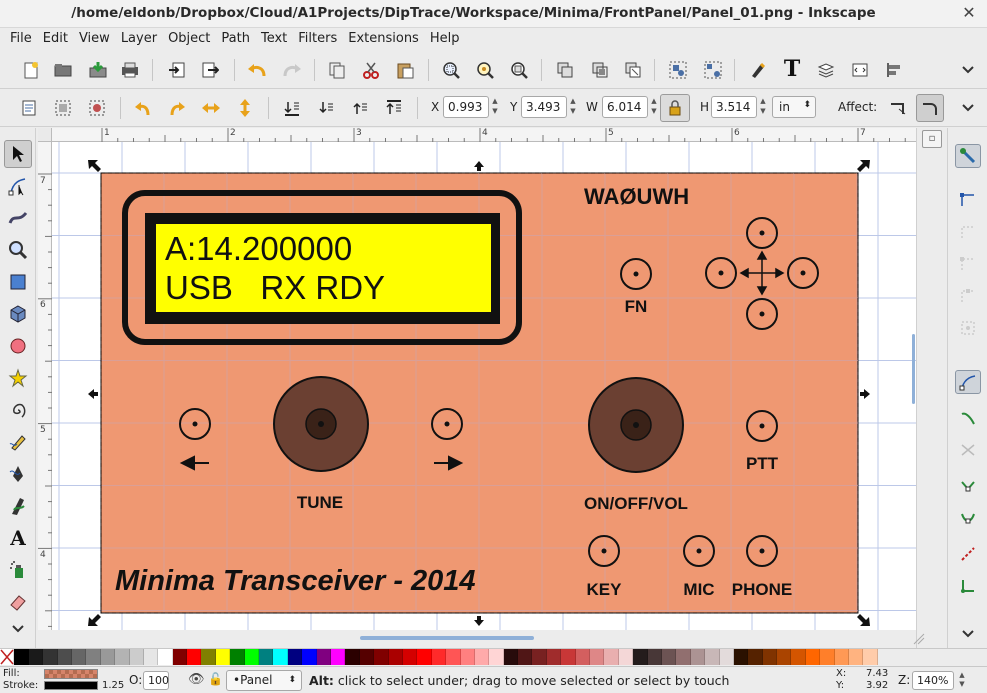 This screenshot has width=987, height=693. What do you see at coordinates (188, 39) in the screenshot?
I see `menu-object: Object` at bounding box center [188, 39].